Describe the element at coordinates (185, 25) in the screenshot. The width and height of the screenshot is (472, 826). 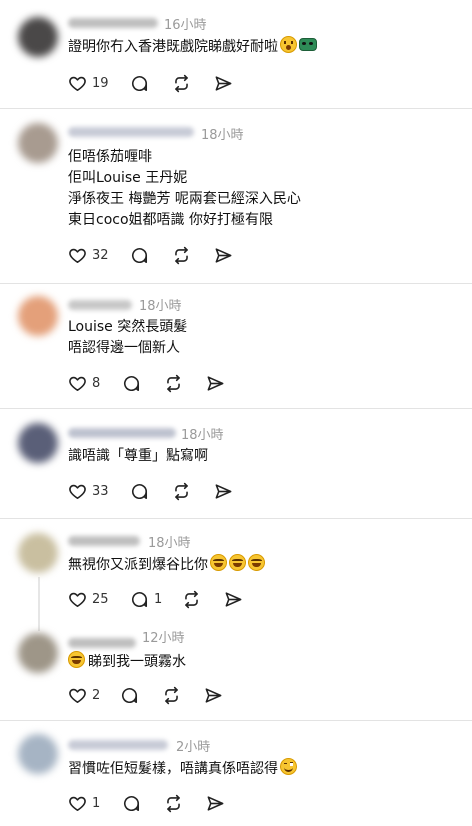
I see `post-time: 16小時` at that location.